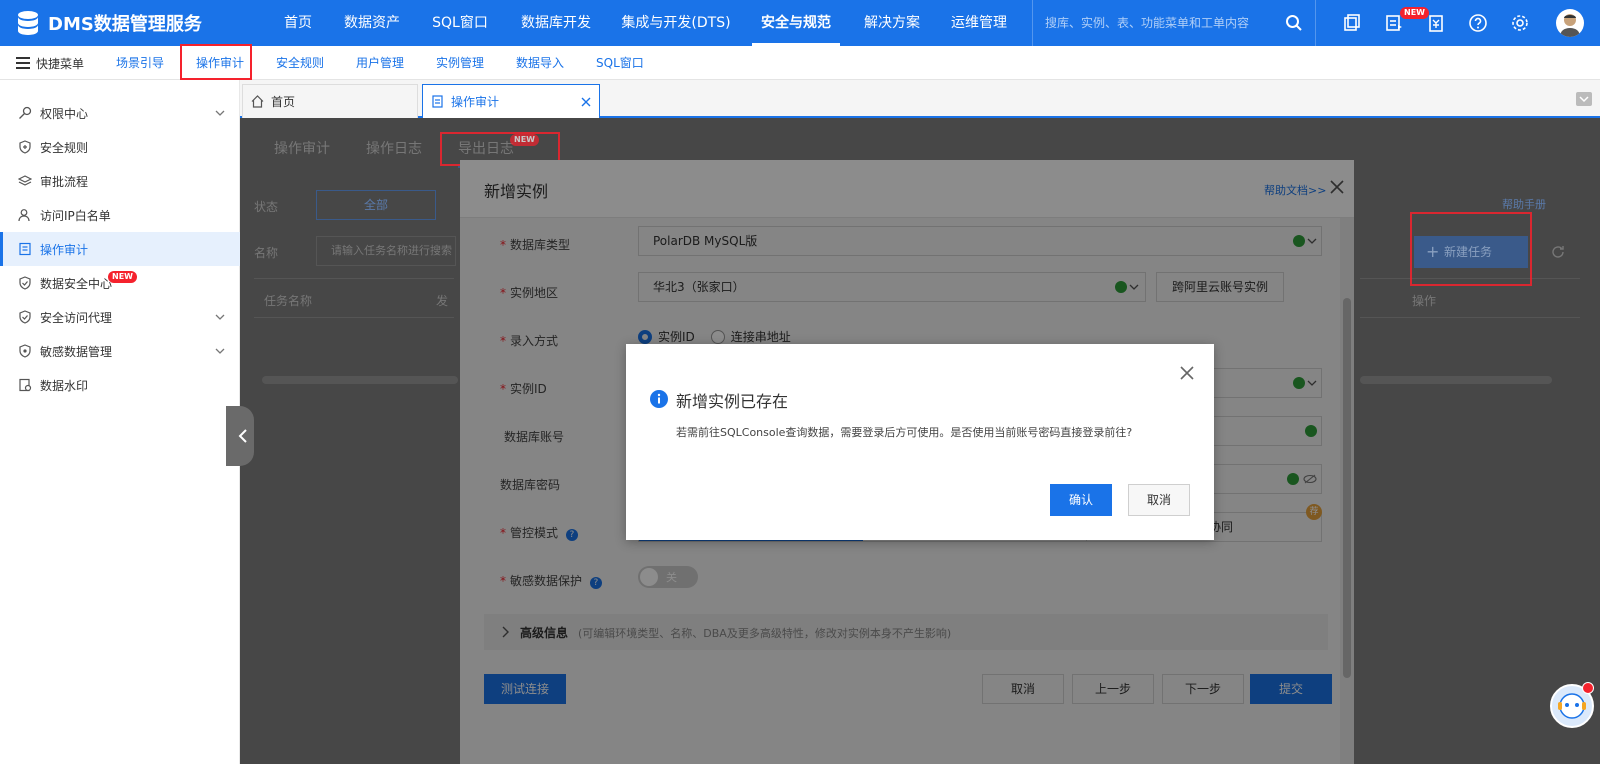 Image resolution: width=1600 pixels, height=764 pixels. What do you see at coordinates (376, 205) in the screenshot?
I see `bg-status-all: 全部` at bounding box center [376, 205].